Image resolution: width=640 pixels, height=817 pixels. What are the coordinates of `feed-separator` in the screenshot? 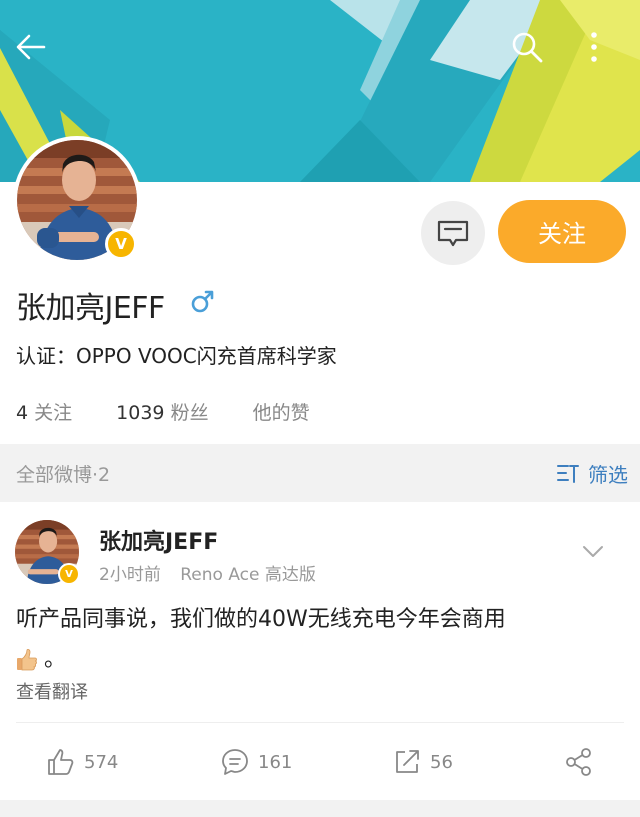 It's located at (320, 808).